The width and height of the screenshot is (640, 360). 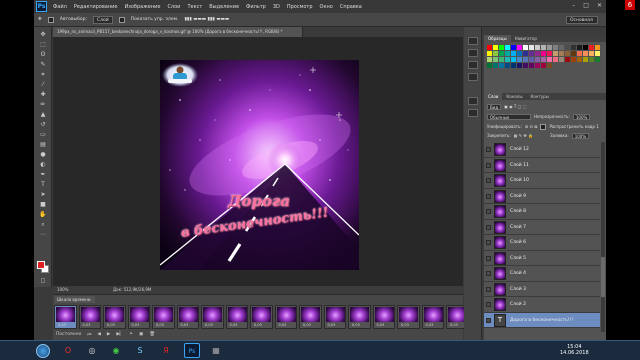 What do you see at coordinates (518, 227) in the screenshot?
I see `layer-name: Слой 7` at bounding box center [518, 227].